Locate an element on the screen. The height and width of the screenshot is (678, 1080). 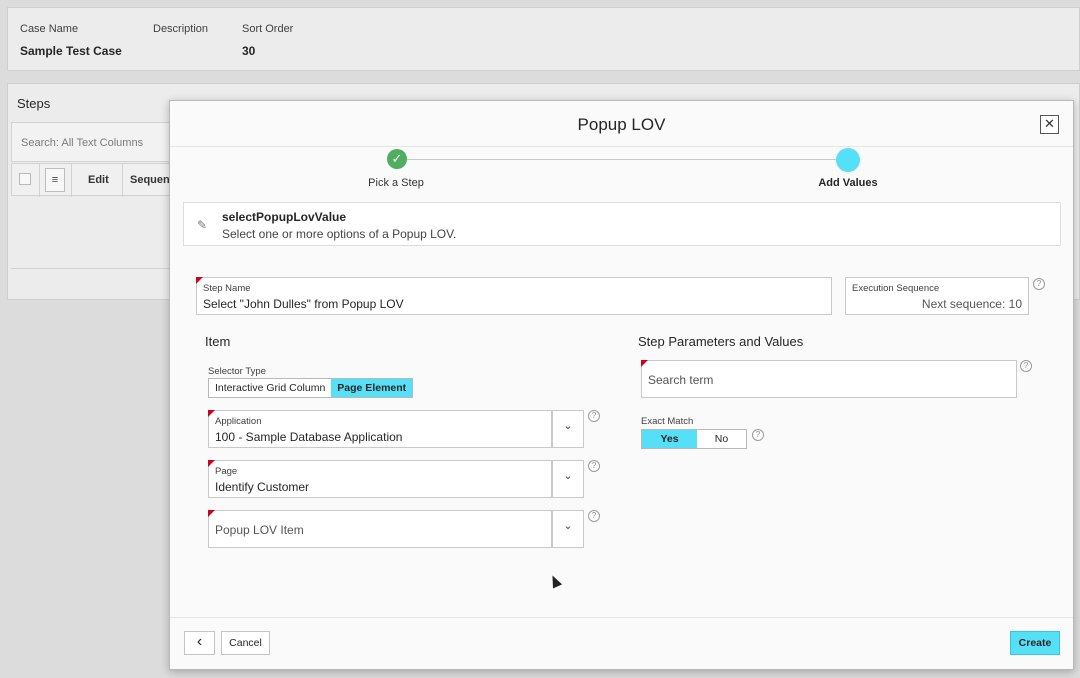
exact-match-yes: Yes is located at coordinates (669, 439).